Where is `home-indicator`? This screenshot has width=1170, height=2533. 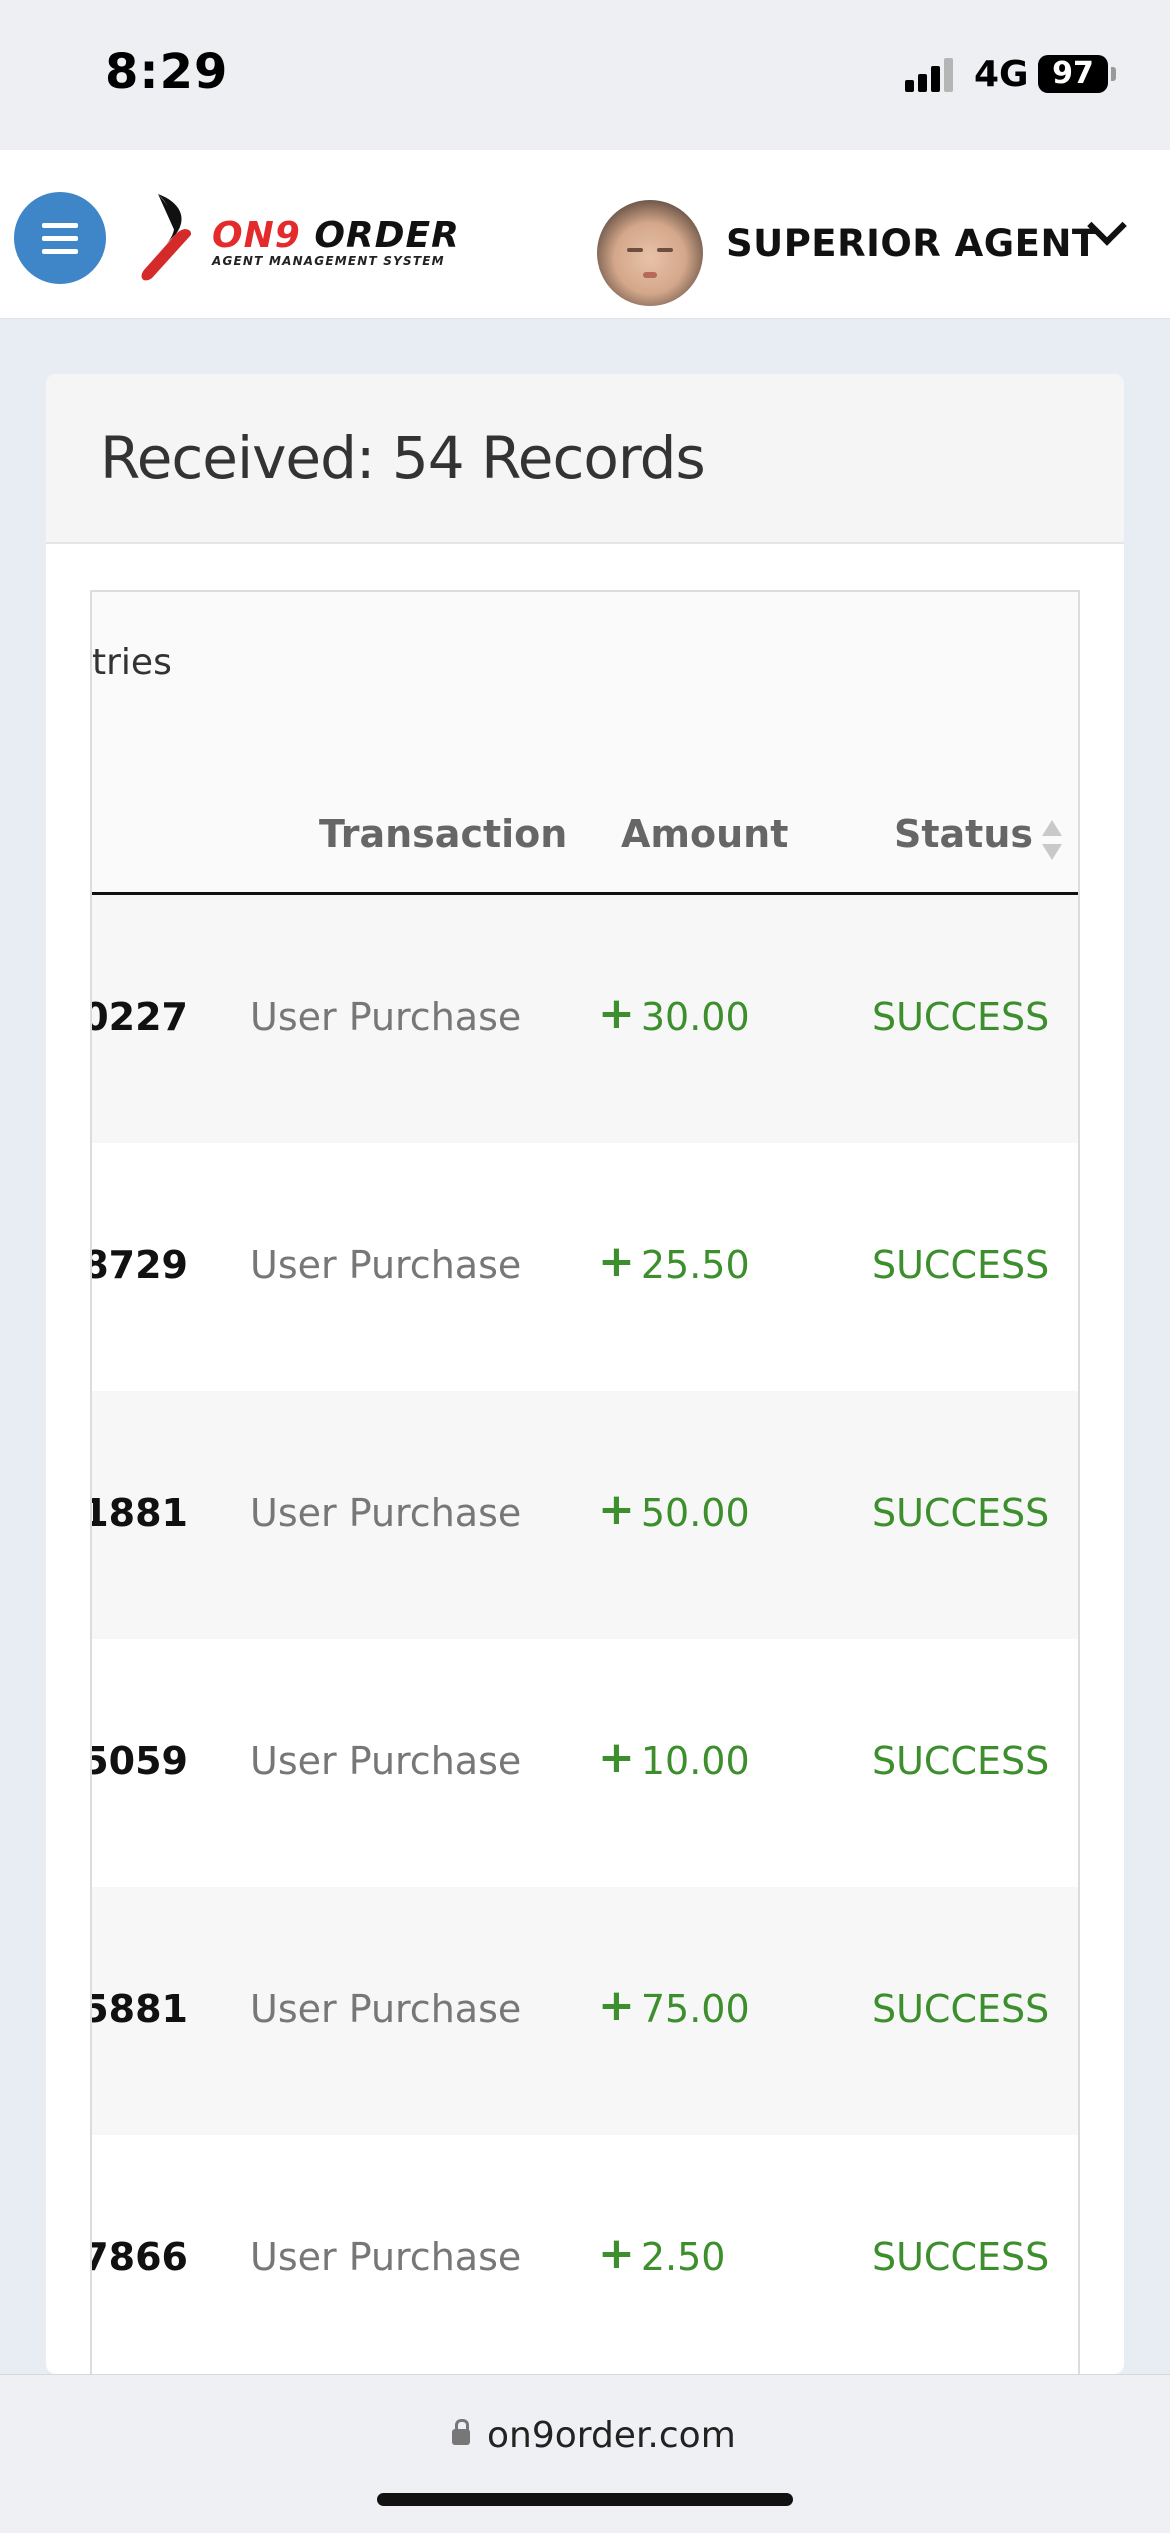
home-indicator is located at coordinates (585, 2499).